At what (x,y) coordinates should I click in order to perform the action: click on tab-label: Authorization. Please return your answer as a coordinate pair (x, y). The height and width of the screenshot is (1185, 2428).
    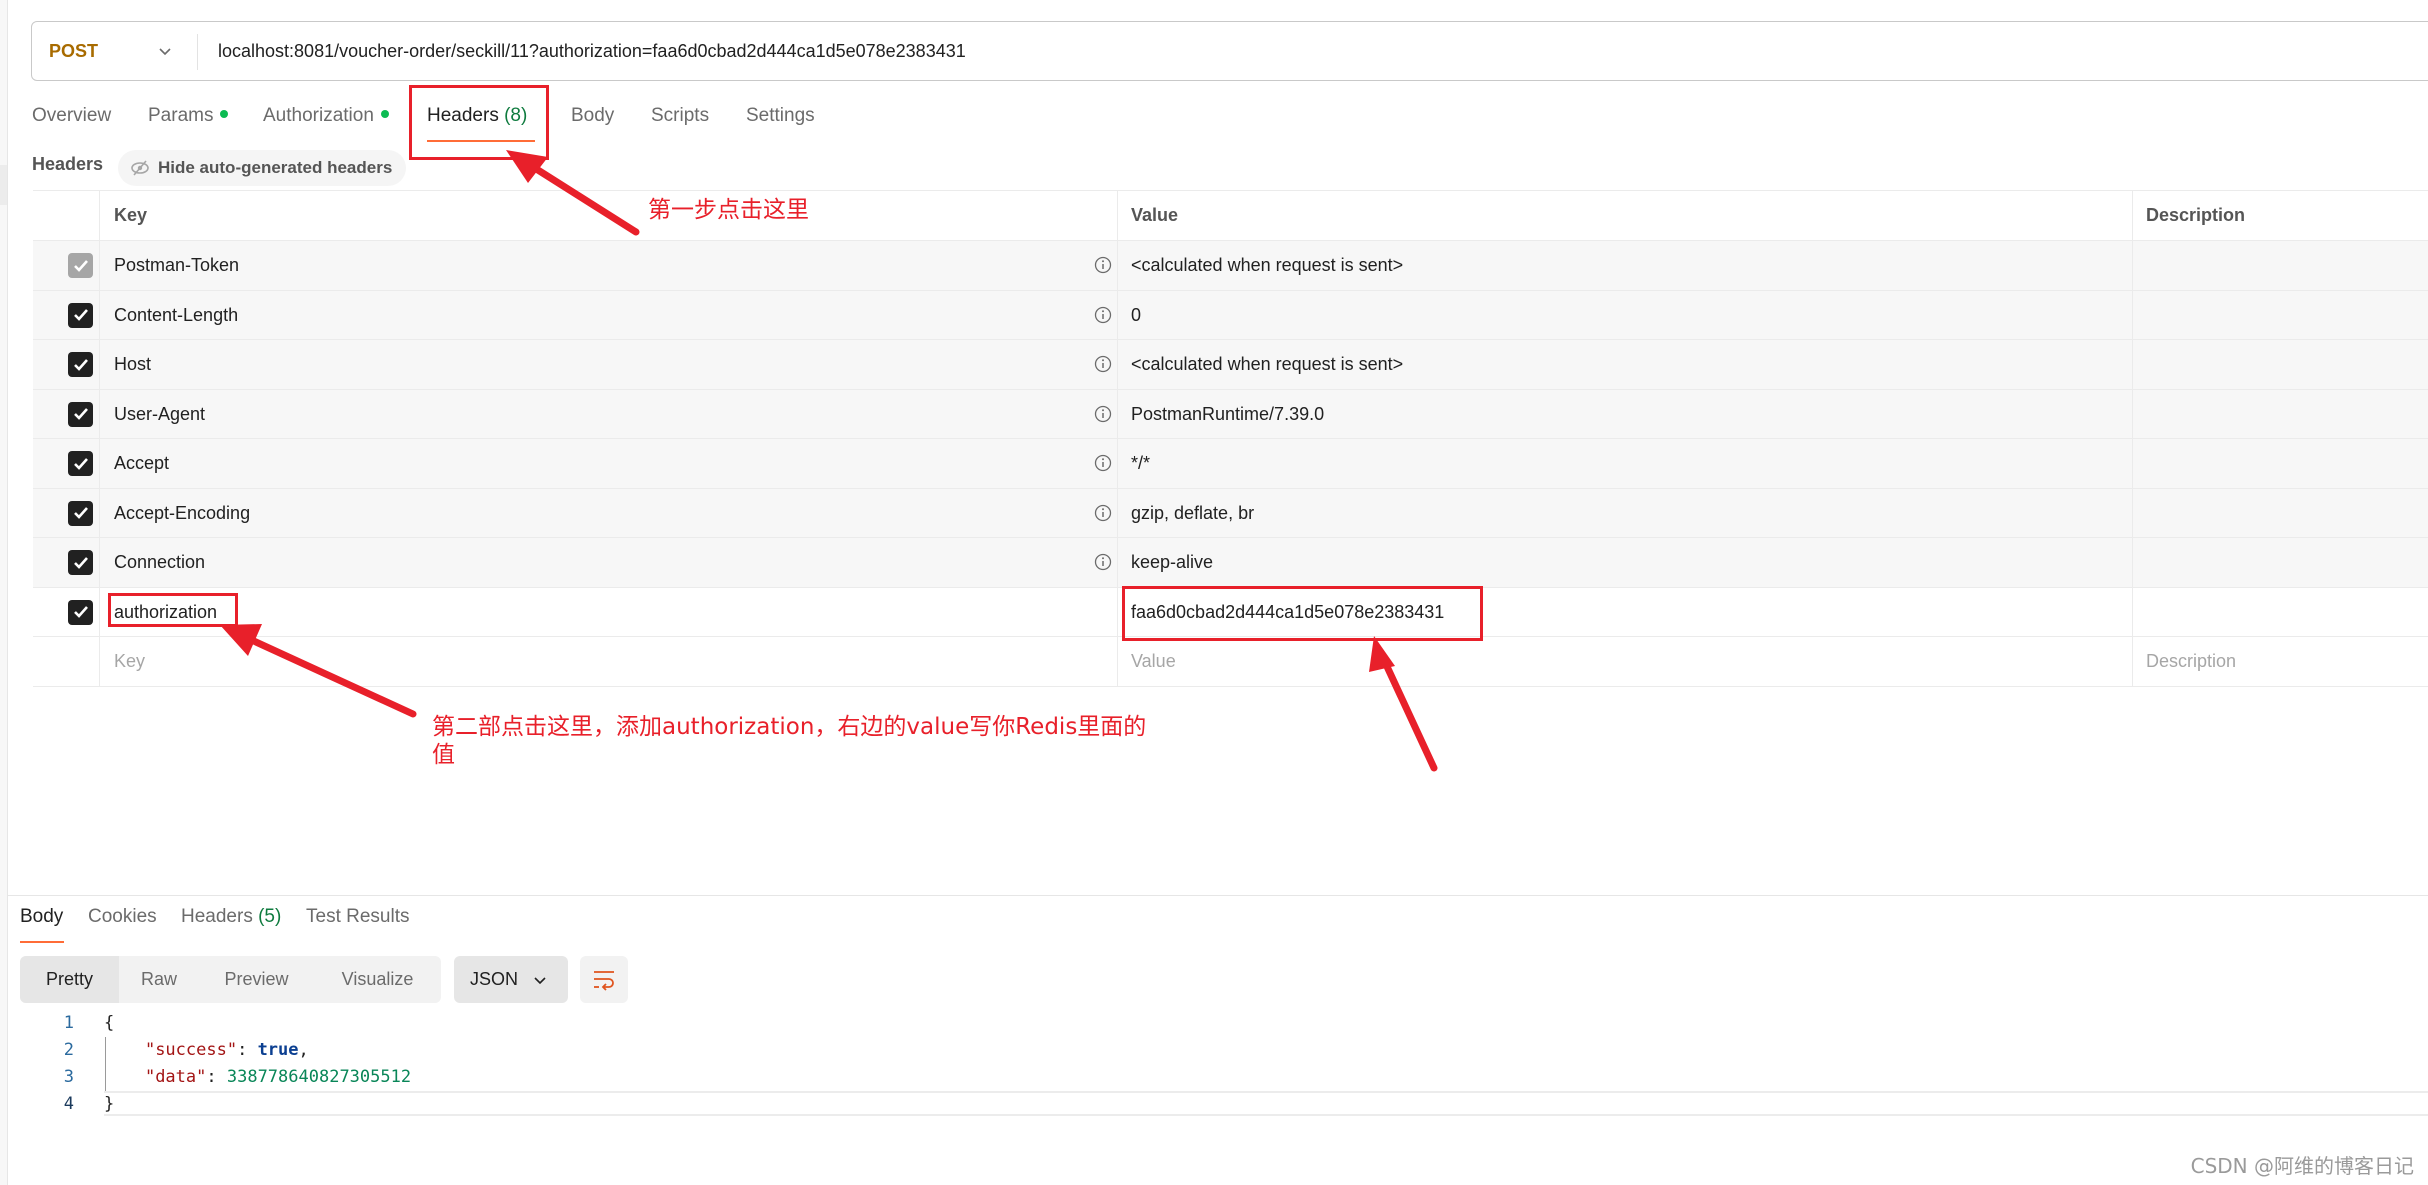
    Looking at the image, I should click on (318, 115).